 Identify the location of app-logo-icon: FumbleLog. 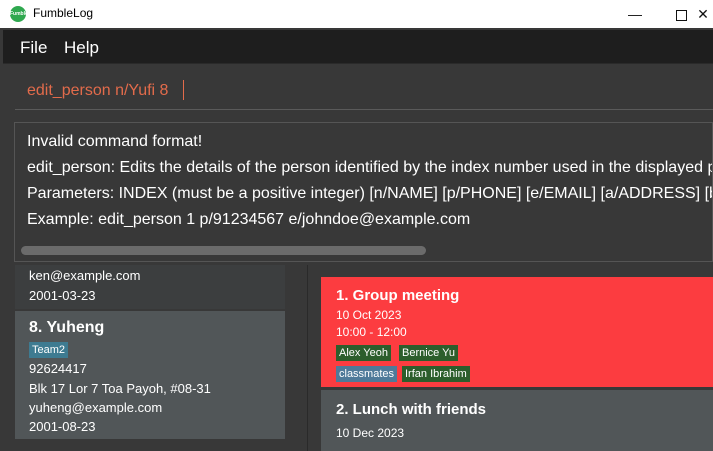
(23, 14).